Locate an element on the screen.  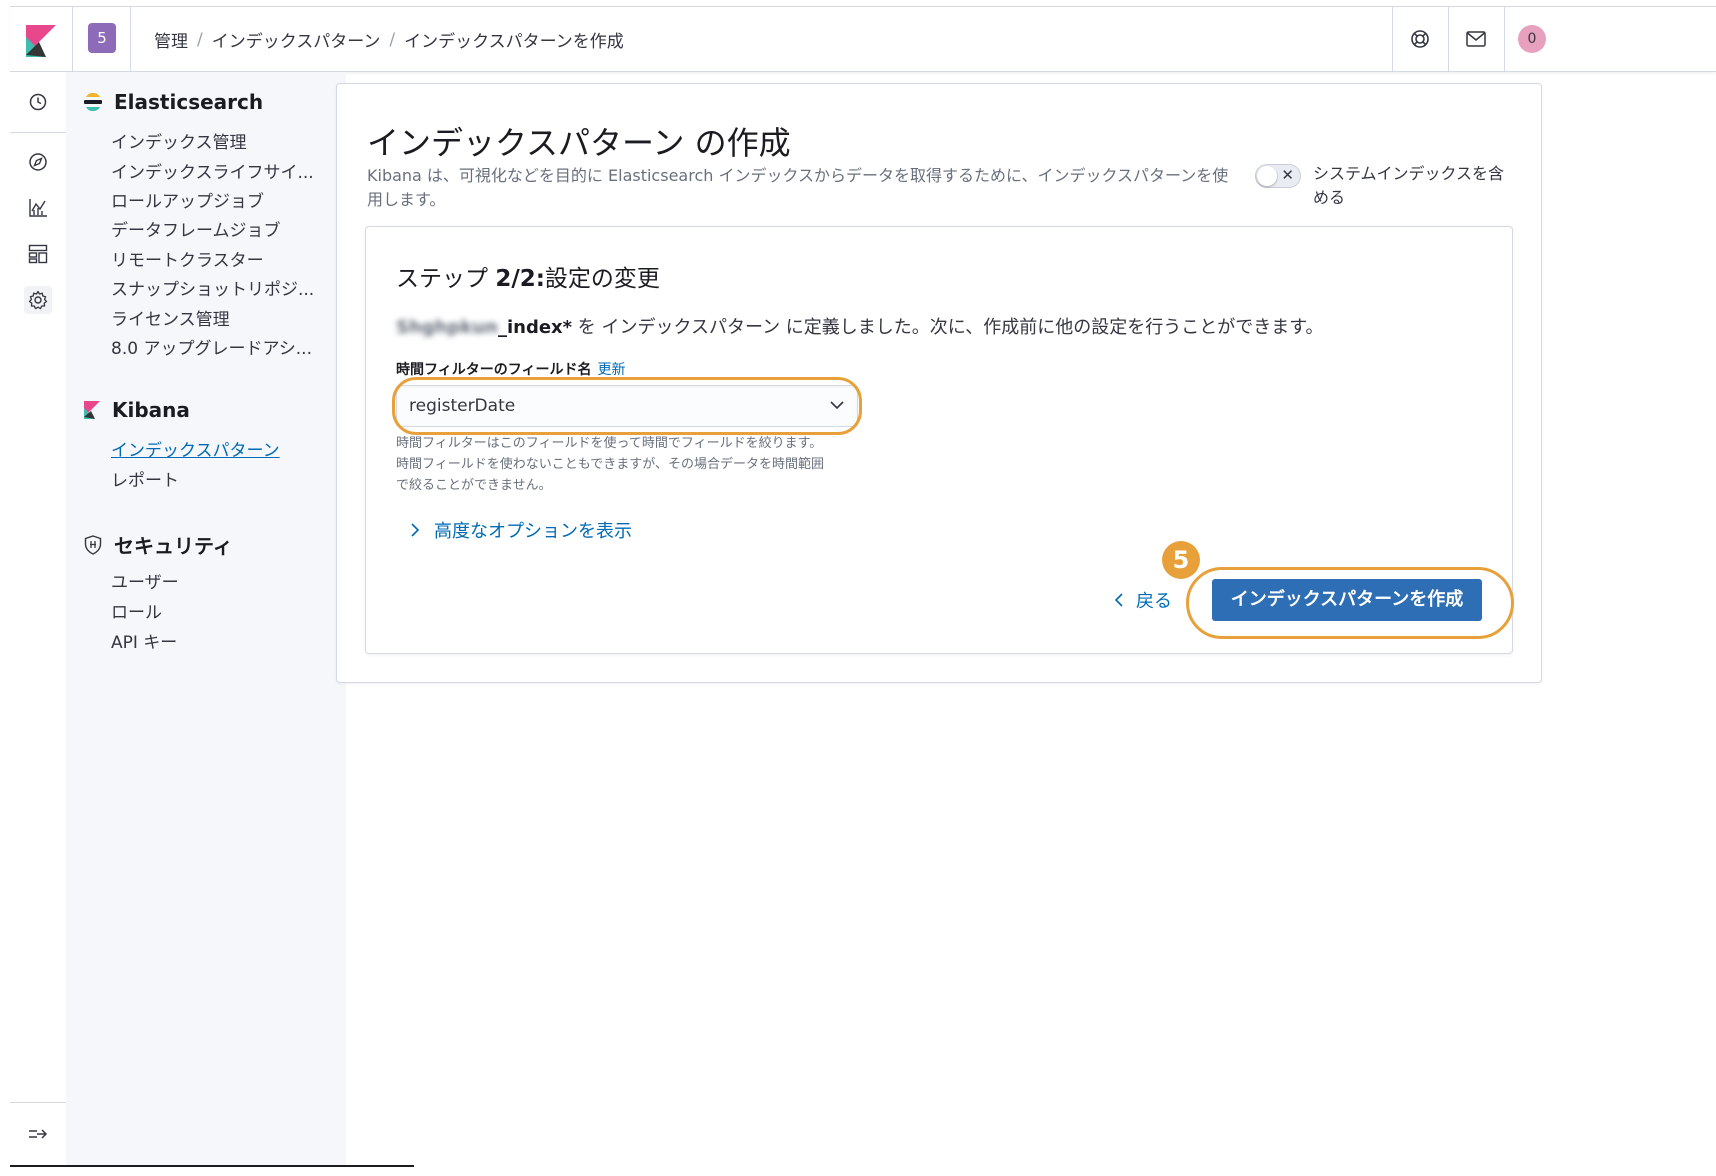
callout-number-badge: 5 is located at coordinates (1181, 560).